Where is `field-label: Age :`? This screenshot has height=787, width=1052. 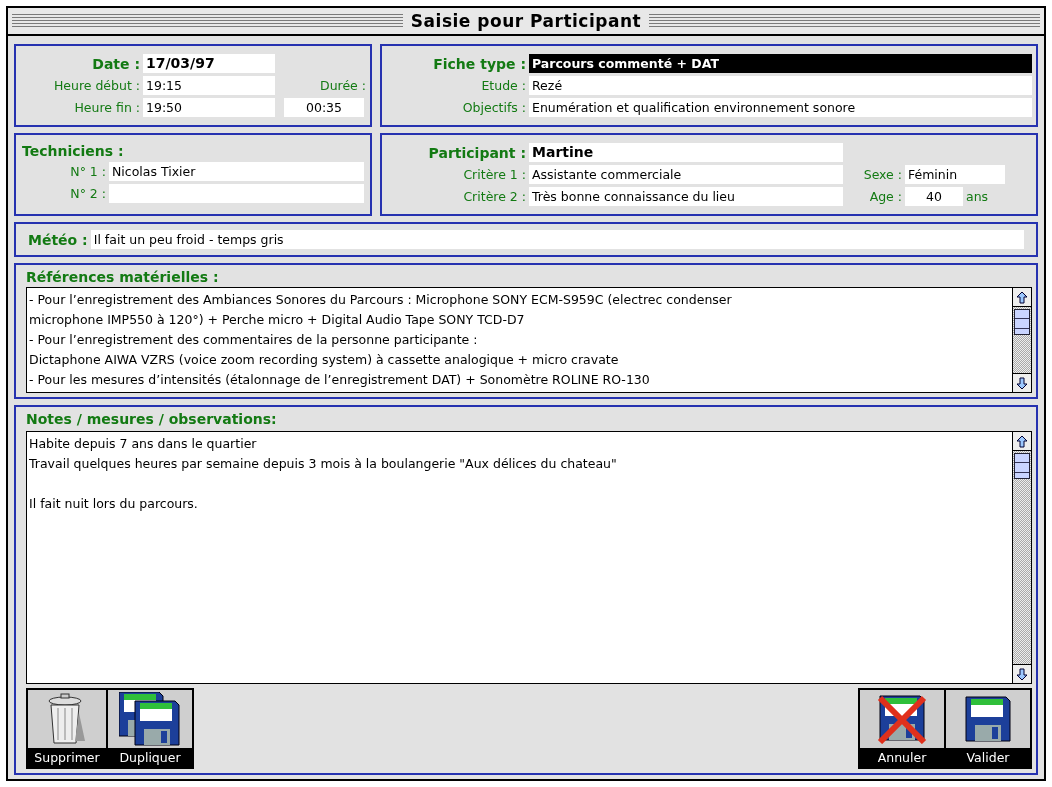 field-label: Age : is located at coordinates (885, 196).